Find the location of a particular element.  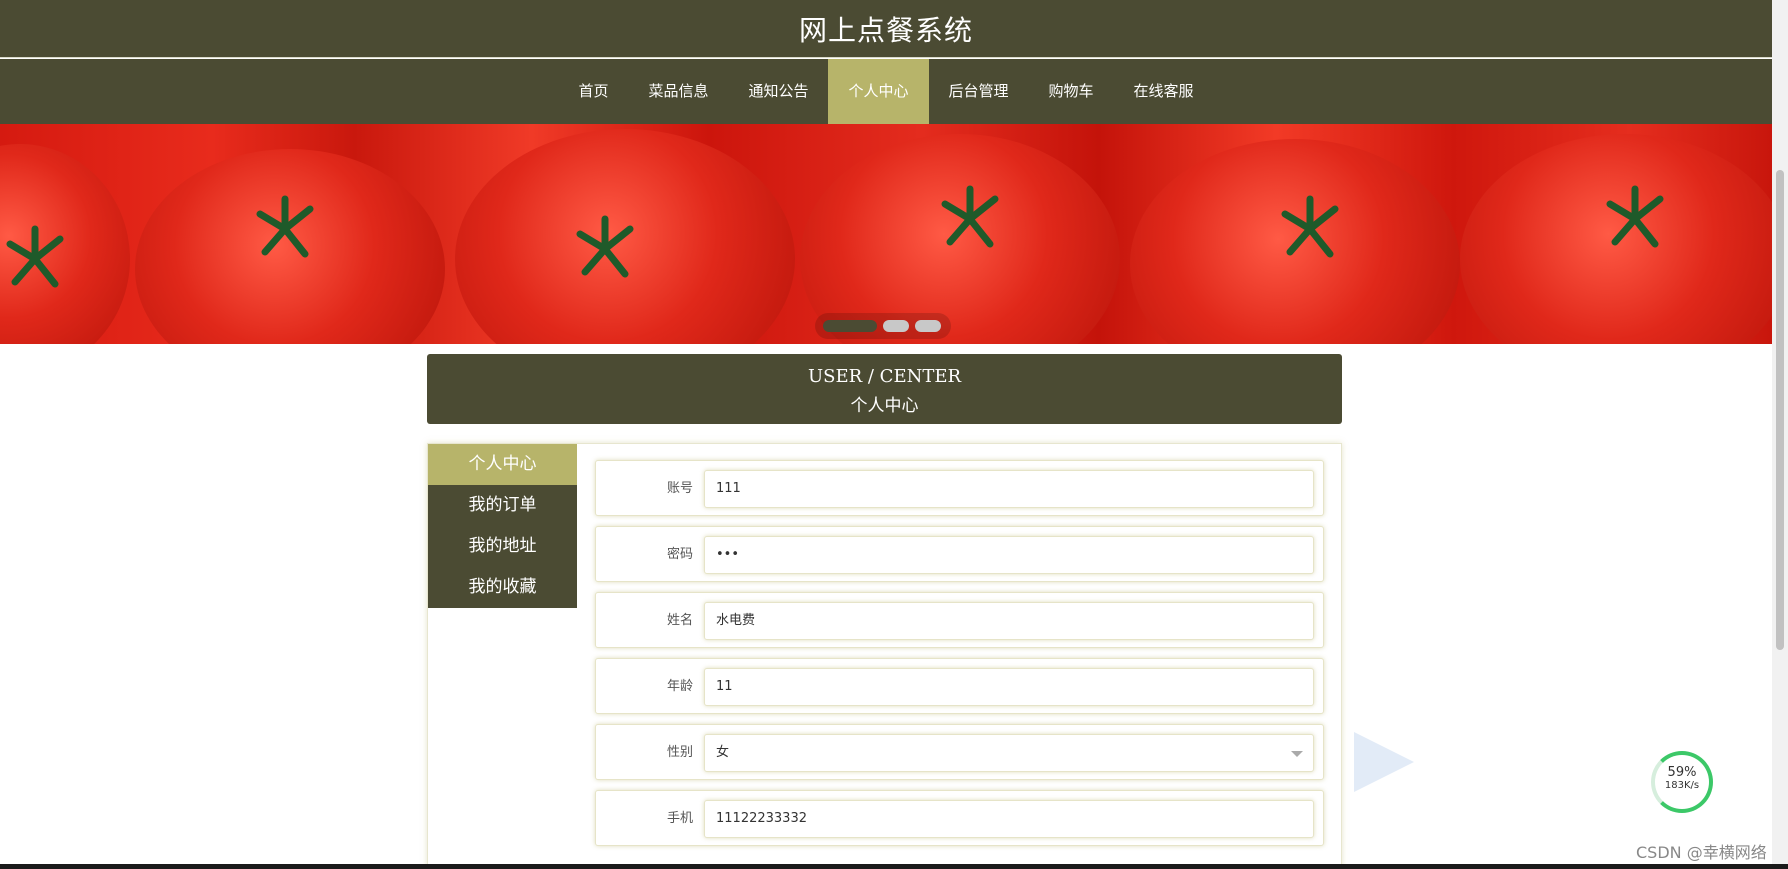

scrollbar-thumb is located at coordinates (1780, 410).